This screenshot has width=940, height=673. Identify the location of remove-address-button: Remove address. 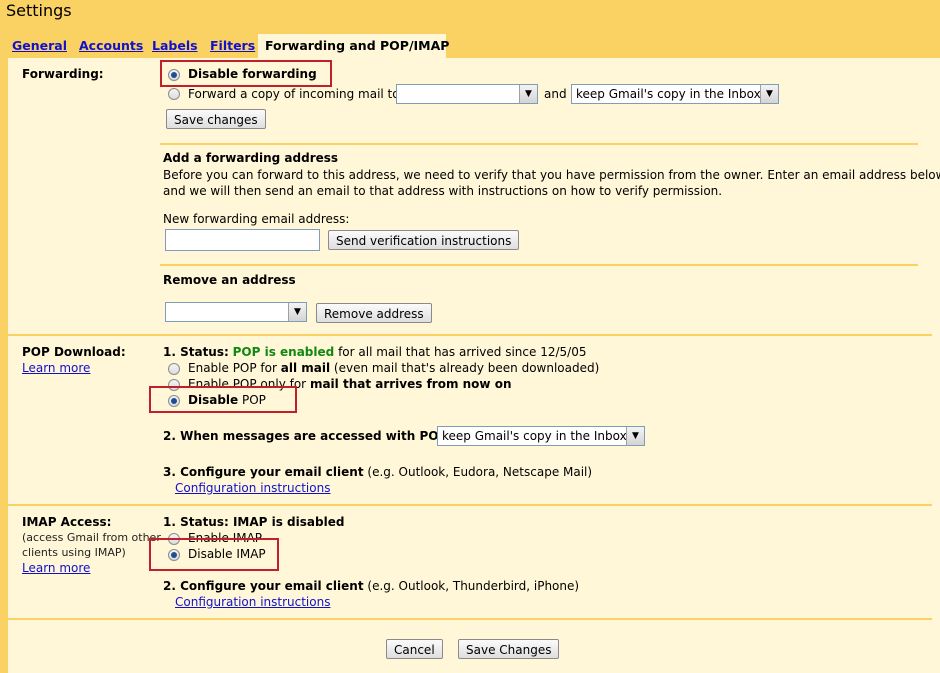
(374, 313).